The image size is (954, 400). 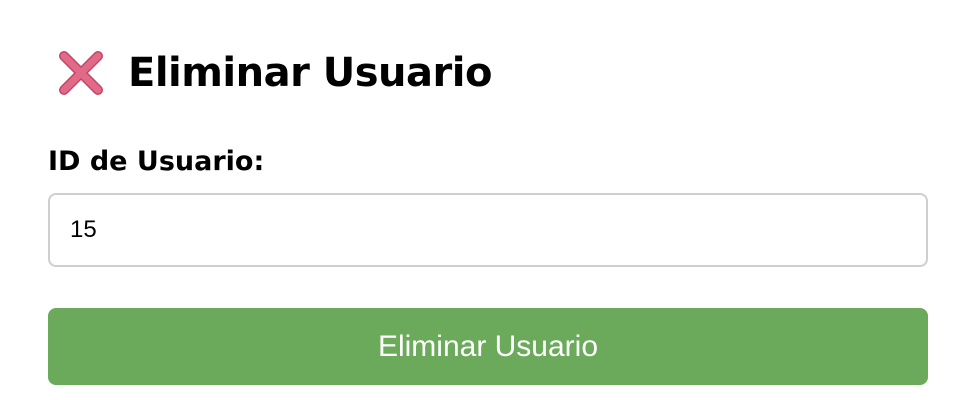 What do you see at coordinates (310, 73) in the screenshot?
I see `page-title: Eliminar Usuario` at bounding box center [310, 73].